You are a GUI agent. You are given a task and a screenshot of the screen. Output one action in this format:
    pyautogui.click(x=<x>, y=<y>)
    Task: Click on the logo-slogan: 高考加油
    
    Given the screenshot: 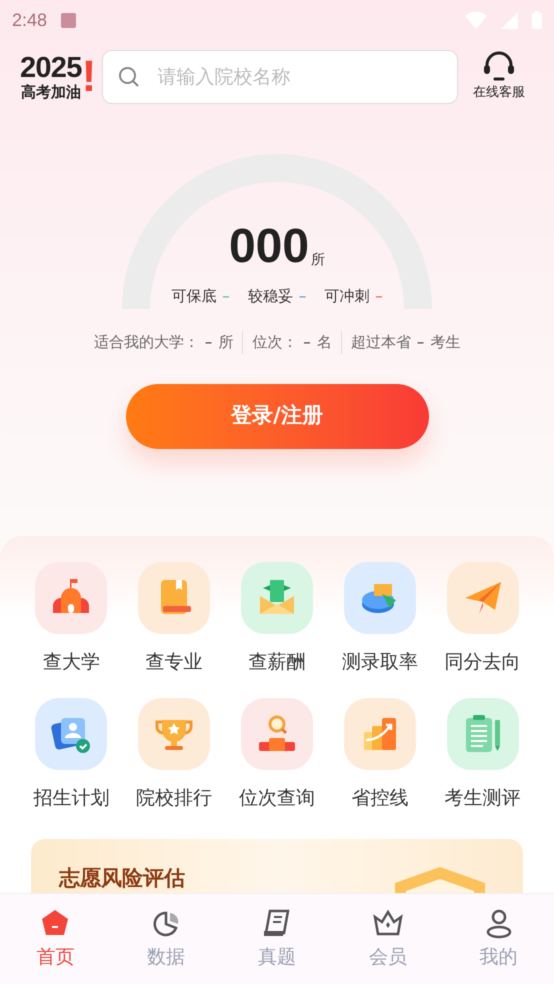 What is the action you would take?
    pyautogui.click(x=50, y=92)
    